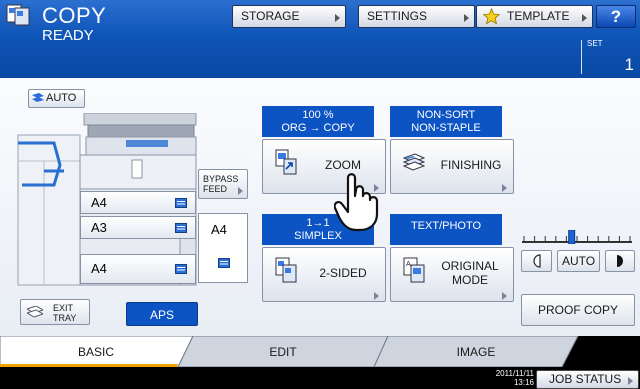 The height and width of the screenshot is (389, 640). I want to click on exit-tray-icon, so click(35, 312).